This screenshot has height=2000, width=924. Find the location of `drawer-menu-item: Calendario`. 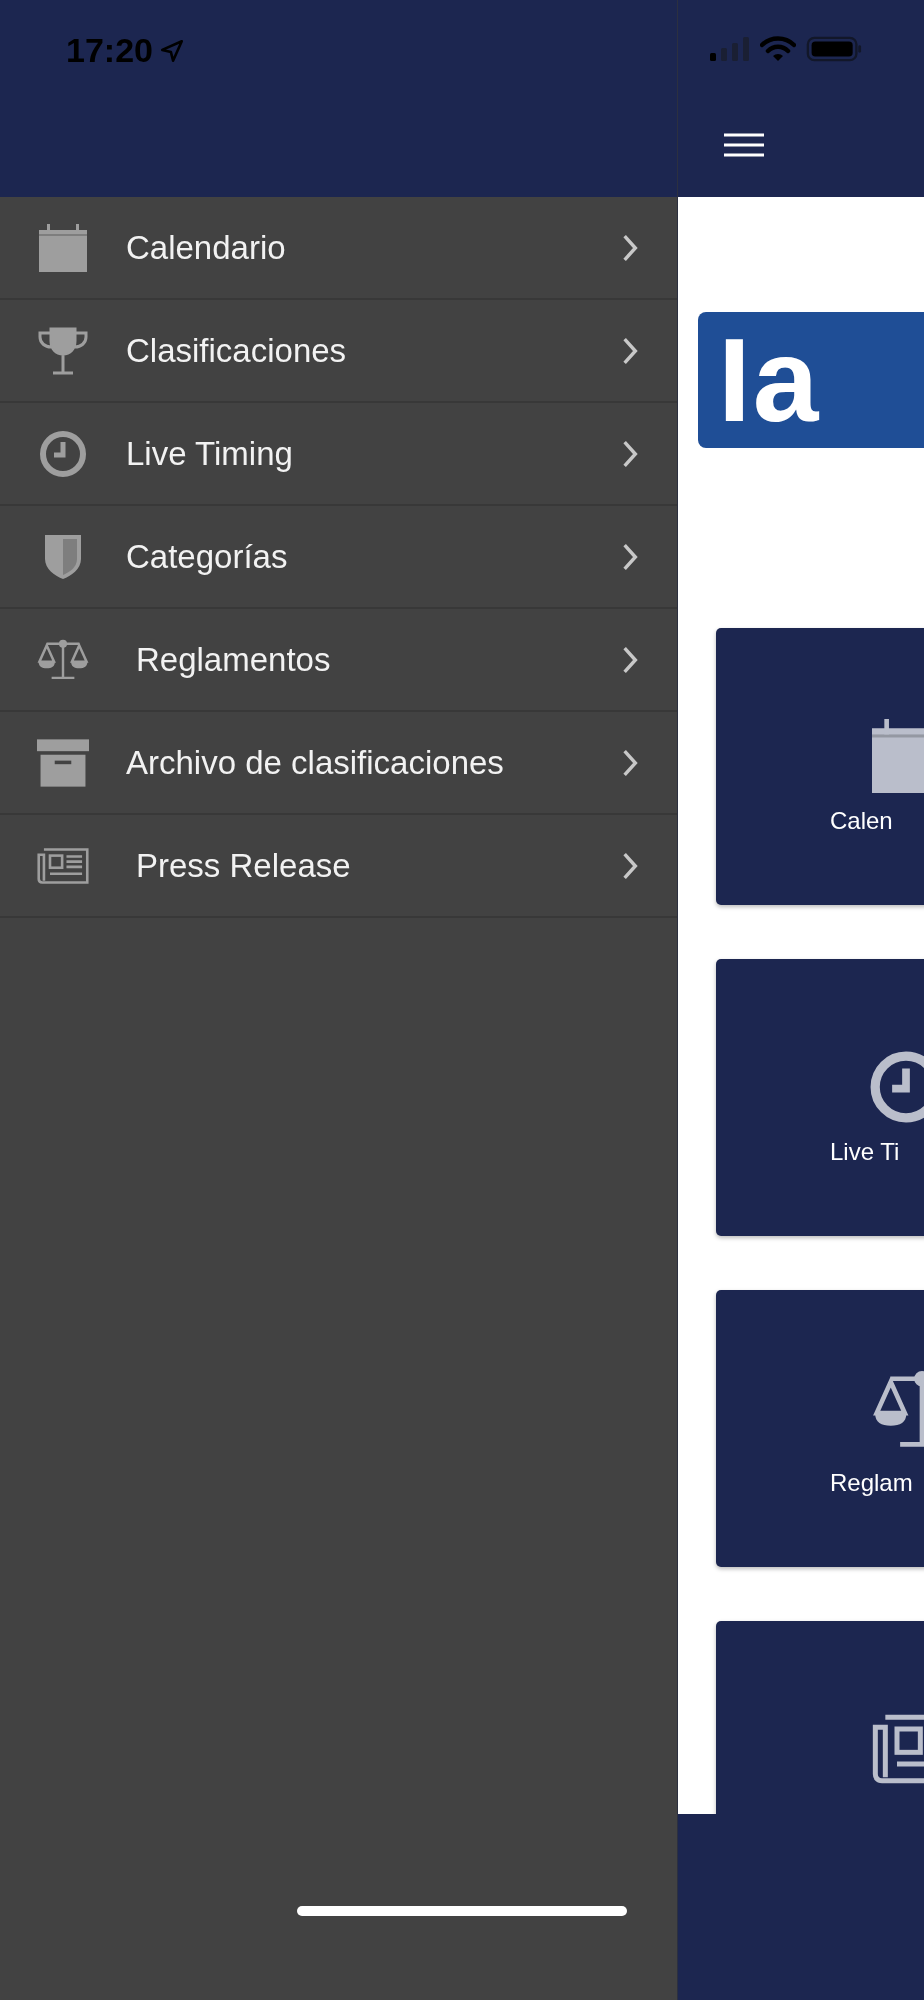

drawer-menu-item: Calendario is located at coordinates (338, 248).